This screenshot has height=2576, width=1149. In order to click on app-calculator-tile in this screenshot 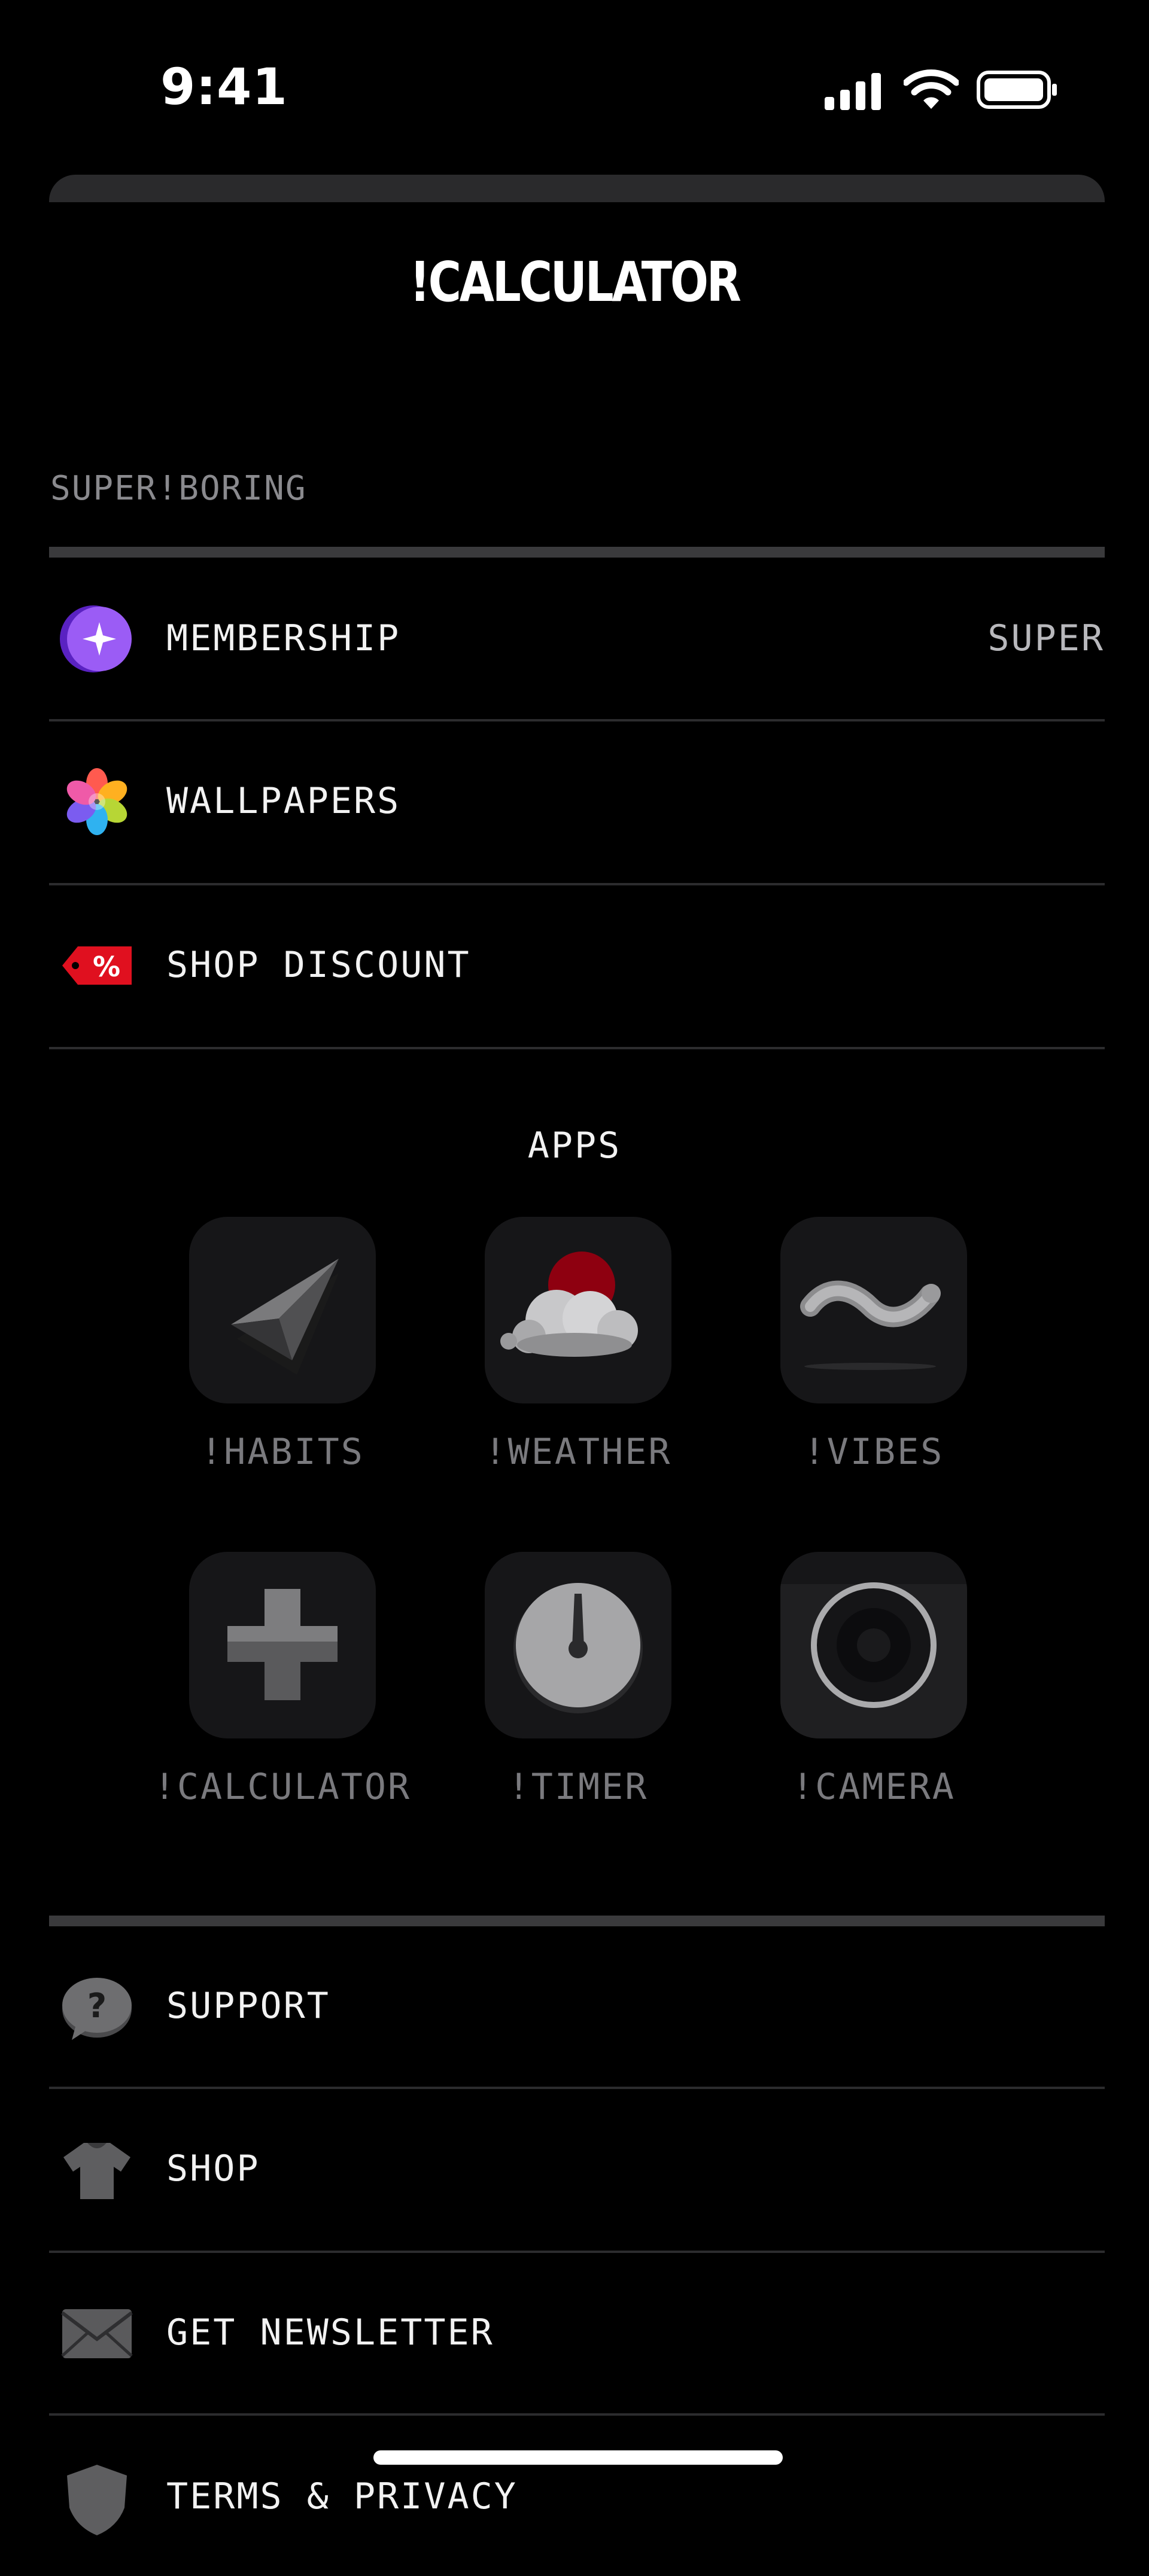, I will do `click(282, 1645)`.